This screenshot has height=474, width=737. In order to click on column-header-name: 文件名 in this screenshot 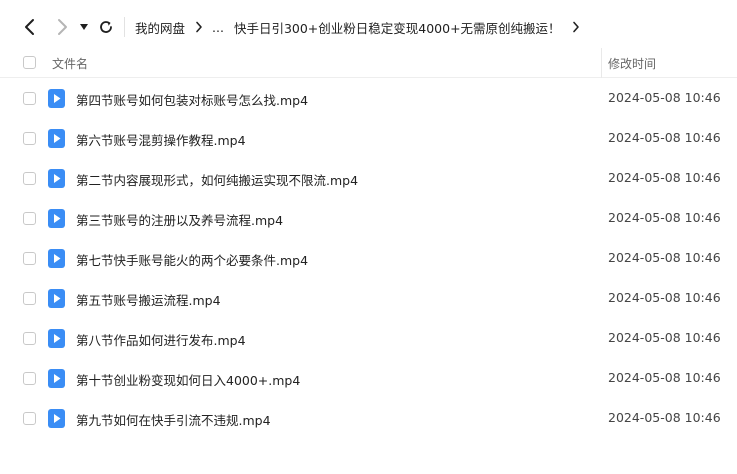, I will do `click(70, 63)`.